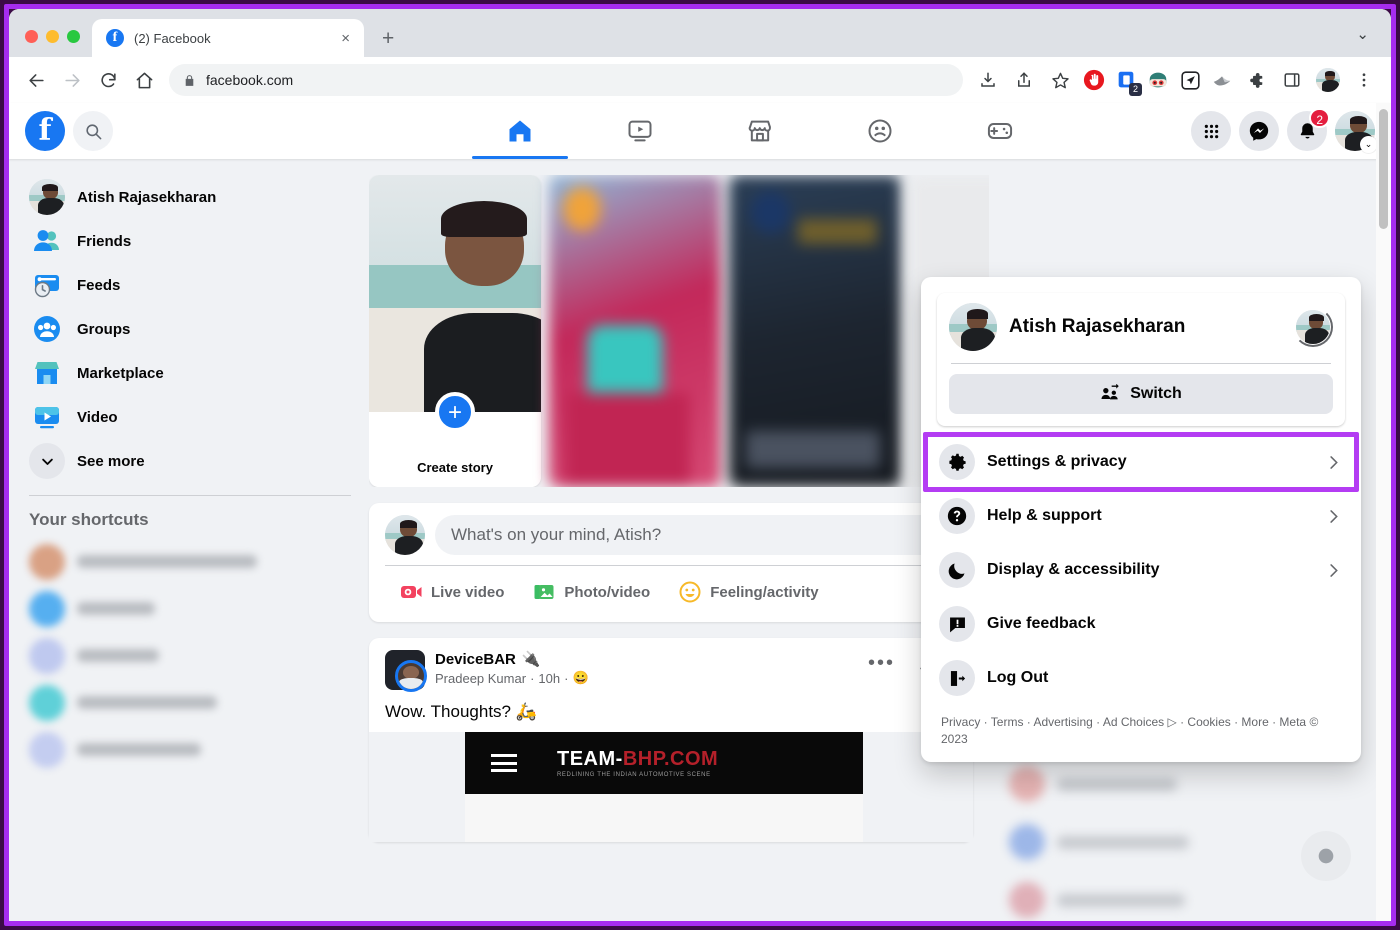  Describe the element at coordinates (1292, 80) in the screenshot. I see `side-panel-icon` at that location.